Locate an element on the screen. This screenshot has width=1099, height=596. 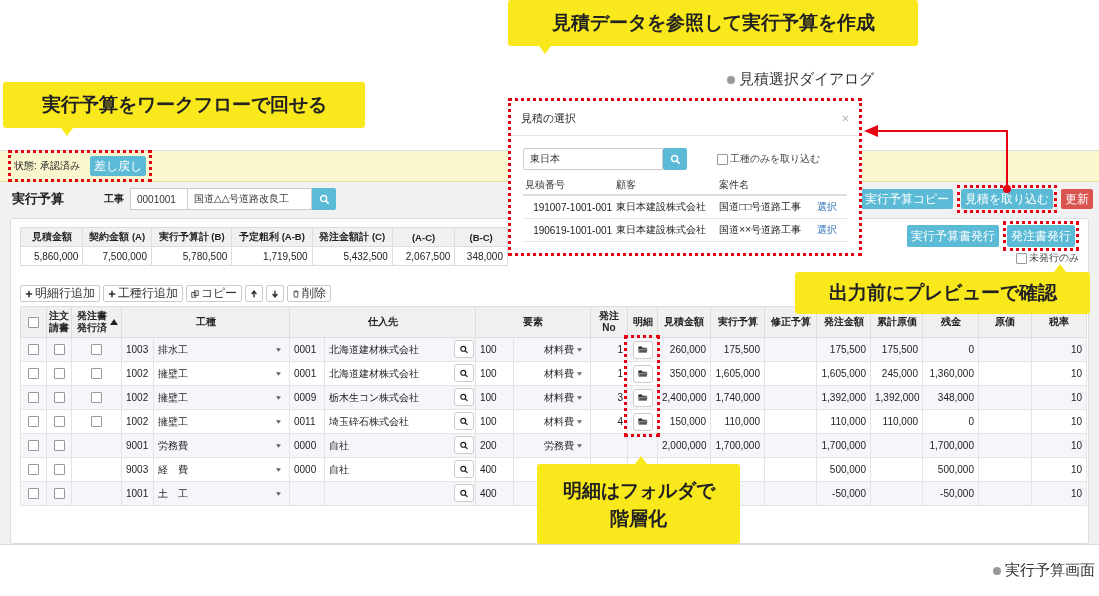
arrow-up-icon is located at coordinates (254, 293).